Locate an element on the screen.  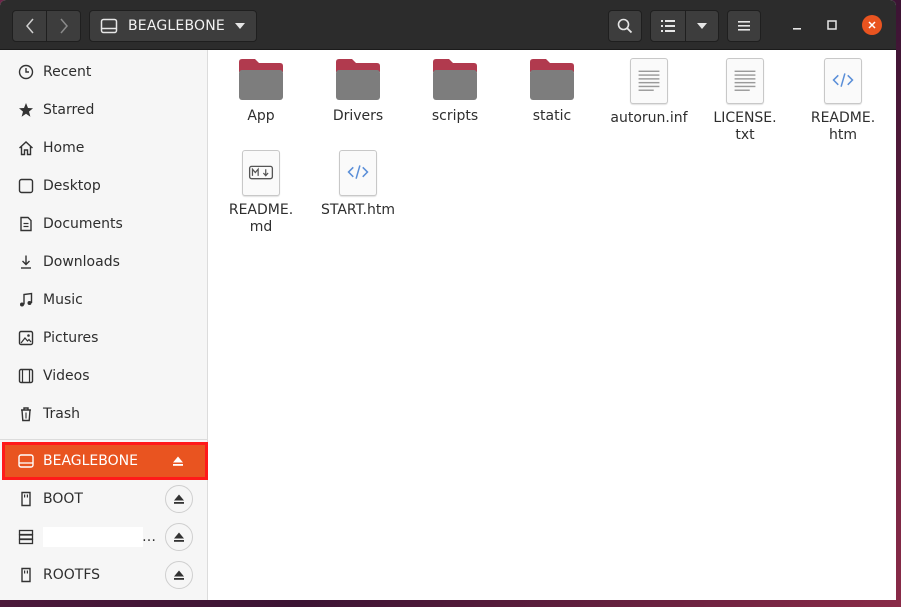
sidebar-item-label: Documents is located at coordinates (83, 224).